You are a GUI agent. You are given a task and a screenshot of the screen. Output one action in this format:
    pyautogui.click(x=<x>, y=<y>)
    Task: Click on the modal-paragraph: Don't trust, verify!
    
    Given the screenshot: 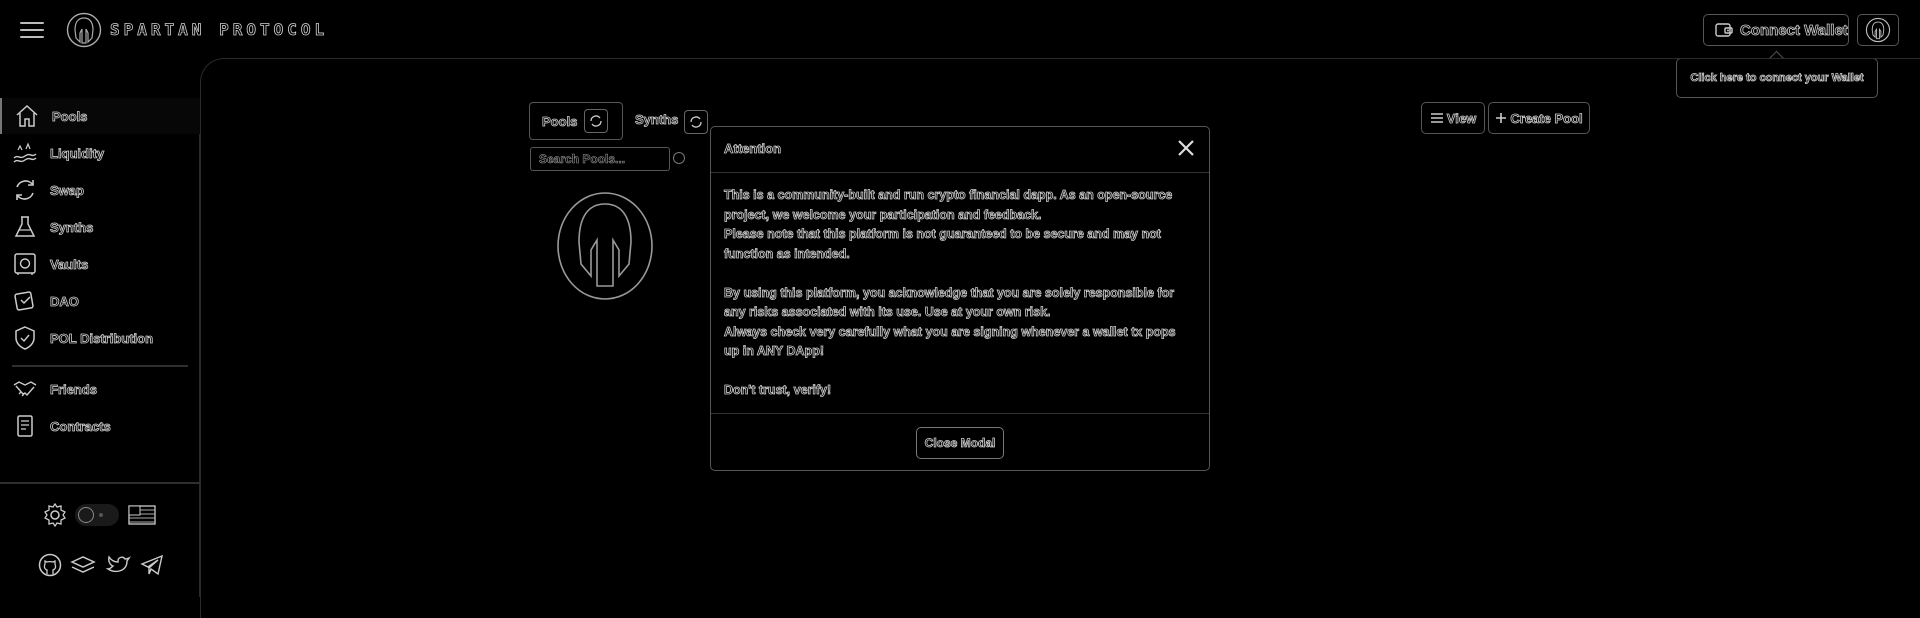 What is the action you would take?
    pyautogui.click(x=778, y=390)
    